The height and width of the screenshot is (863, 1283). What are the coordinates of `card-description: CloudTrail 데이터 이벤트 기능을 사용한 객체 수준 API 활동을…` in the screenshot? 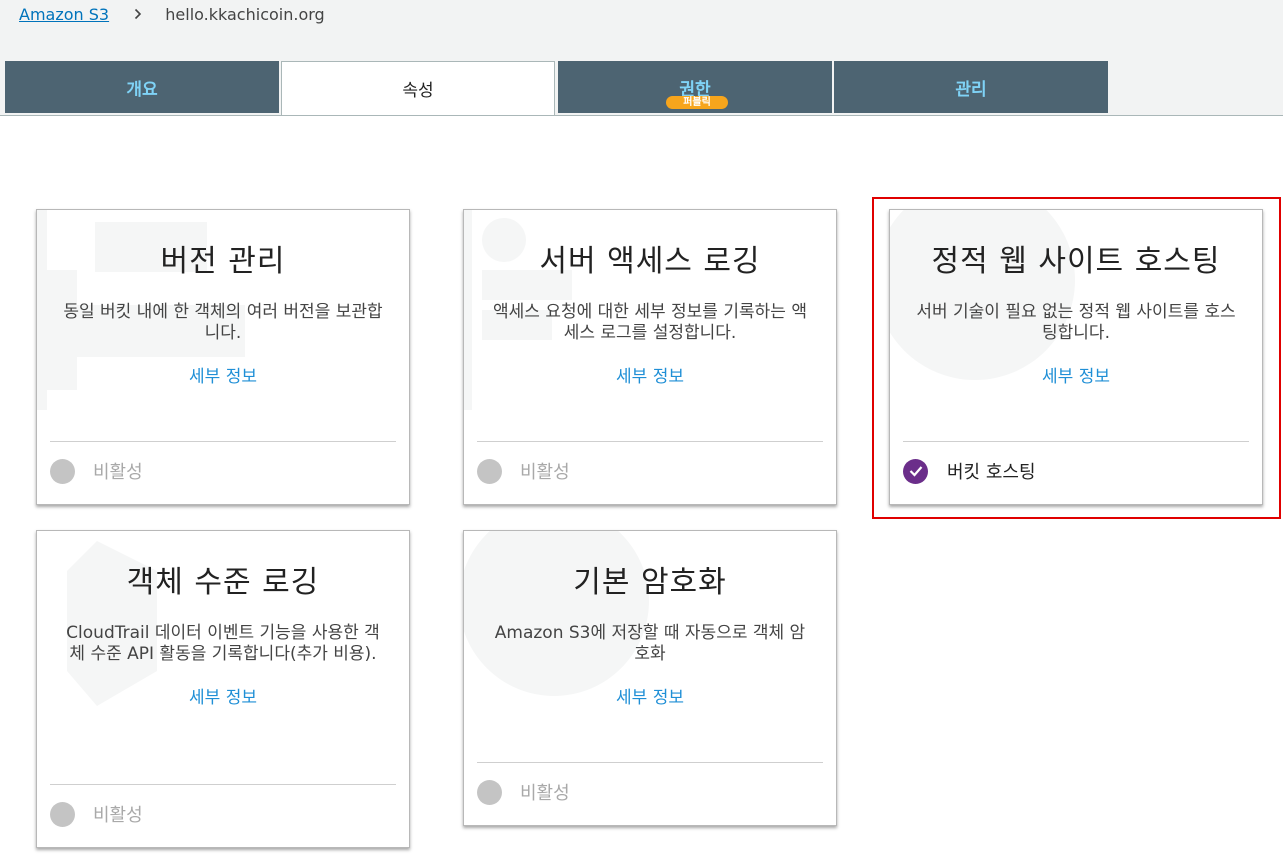 It's located at (223, 643).